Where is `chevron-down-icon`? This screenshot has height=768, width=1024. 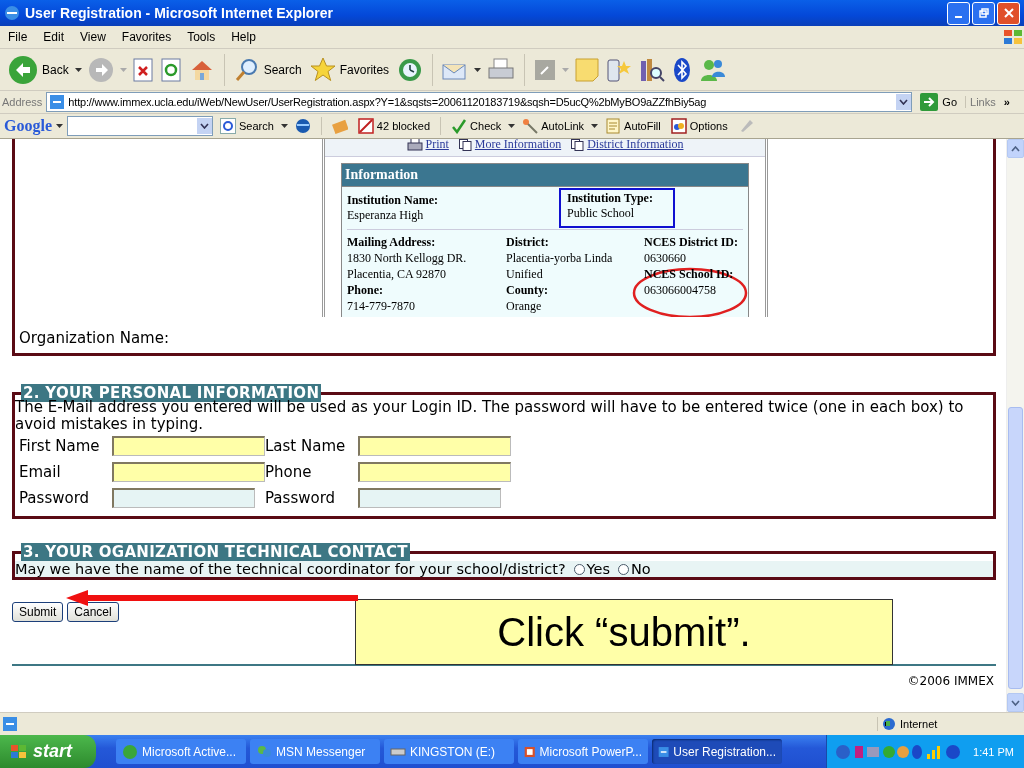
chevron-down-icon is located at coordinates (204, 126).